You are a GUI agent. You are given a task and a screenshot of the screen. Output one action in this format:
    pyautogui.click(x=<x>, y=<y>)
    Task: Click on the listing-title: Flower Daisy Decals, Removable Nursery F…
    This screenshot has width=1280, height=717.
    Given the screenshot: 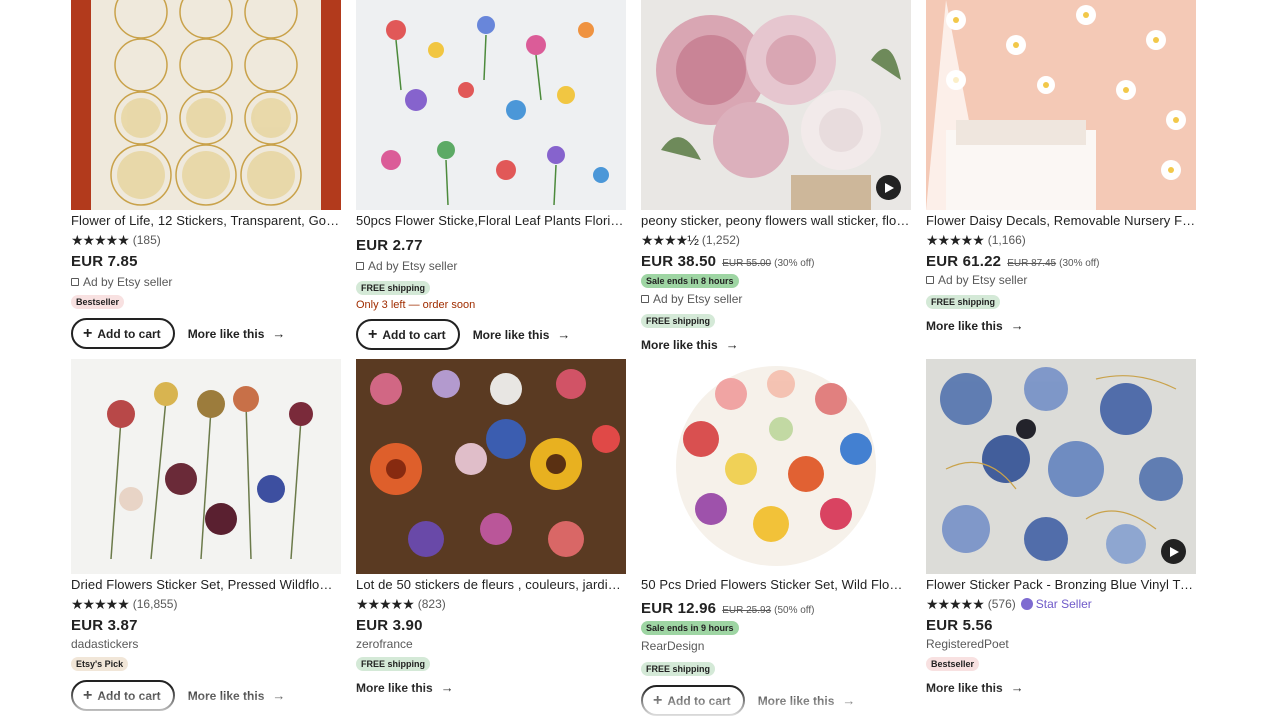 What is the action you would take?
    pyautogui.click(x=1061, y=221)
    